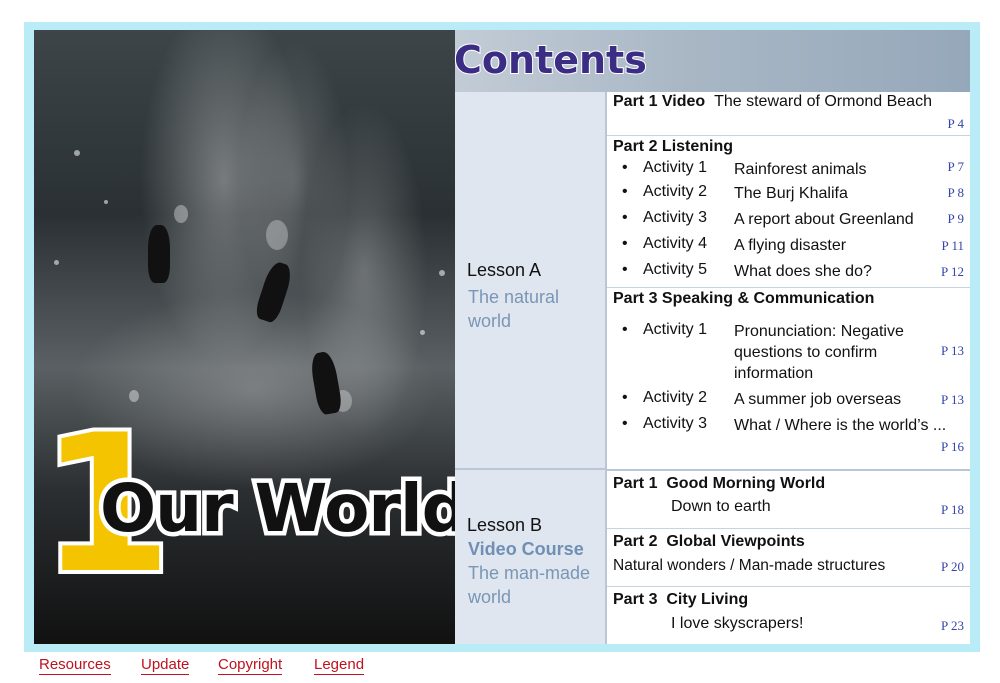 The width and height of the screenshot is (1000, 683). I want to click on activity-title: Rainforest animals, so click(800, 169).